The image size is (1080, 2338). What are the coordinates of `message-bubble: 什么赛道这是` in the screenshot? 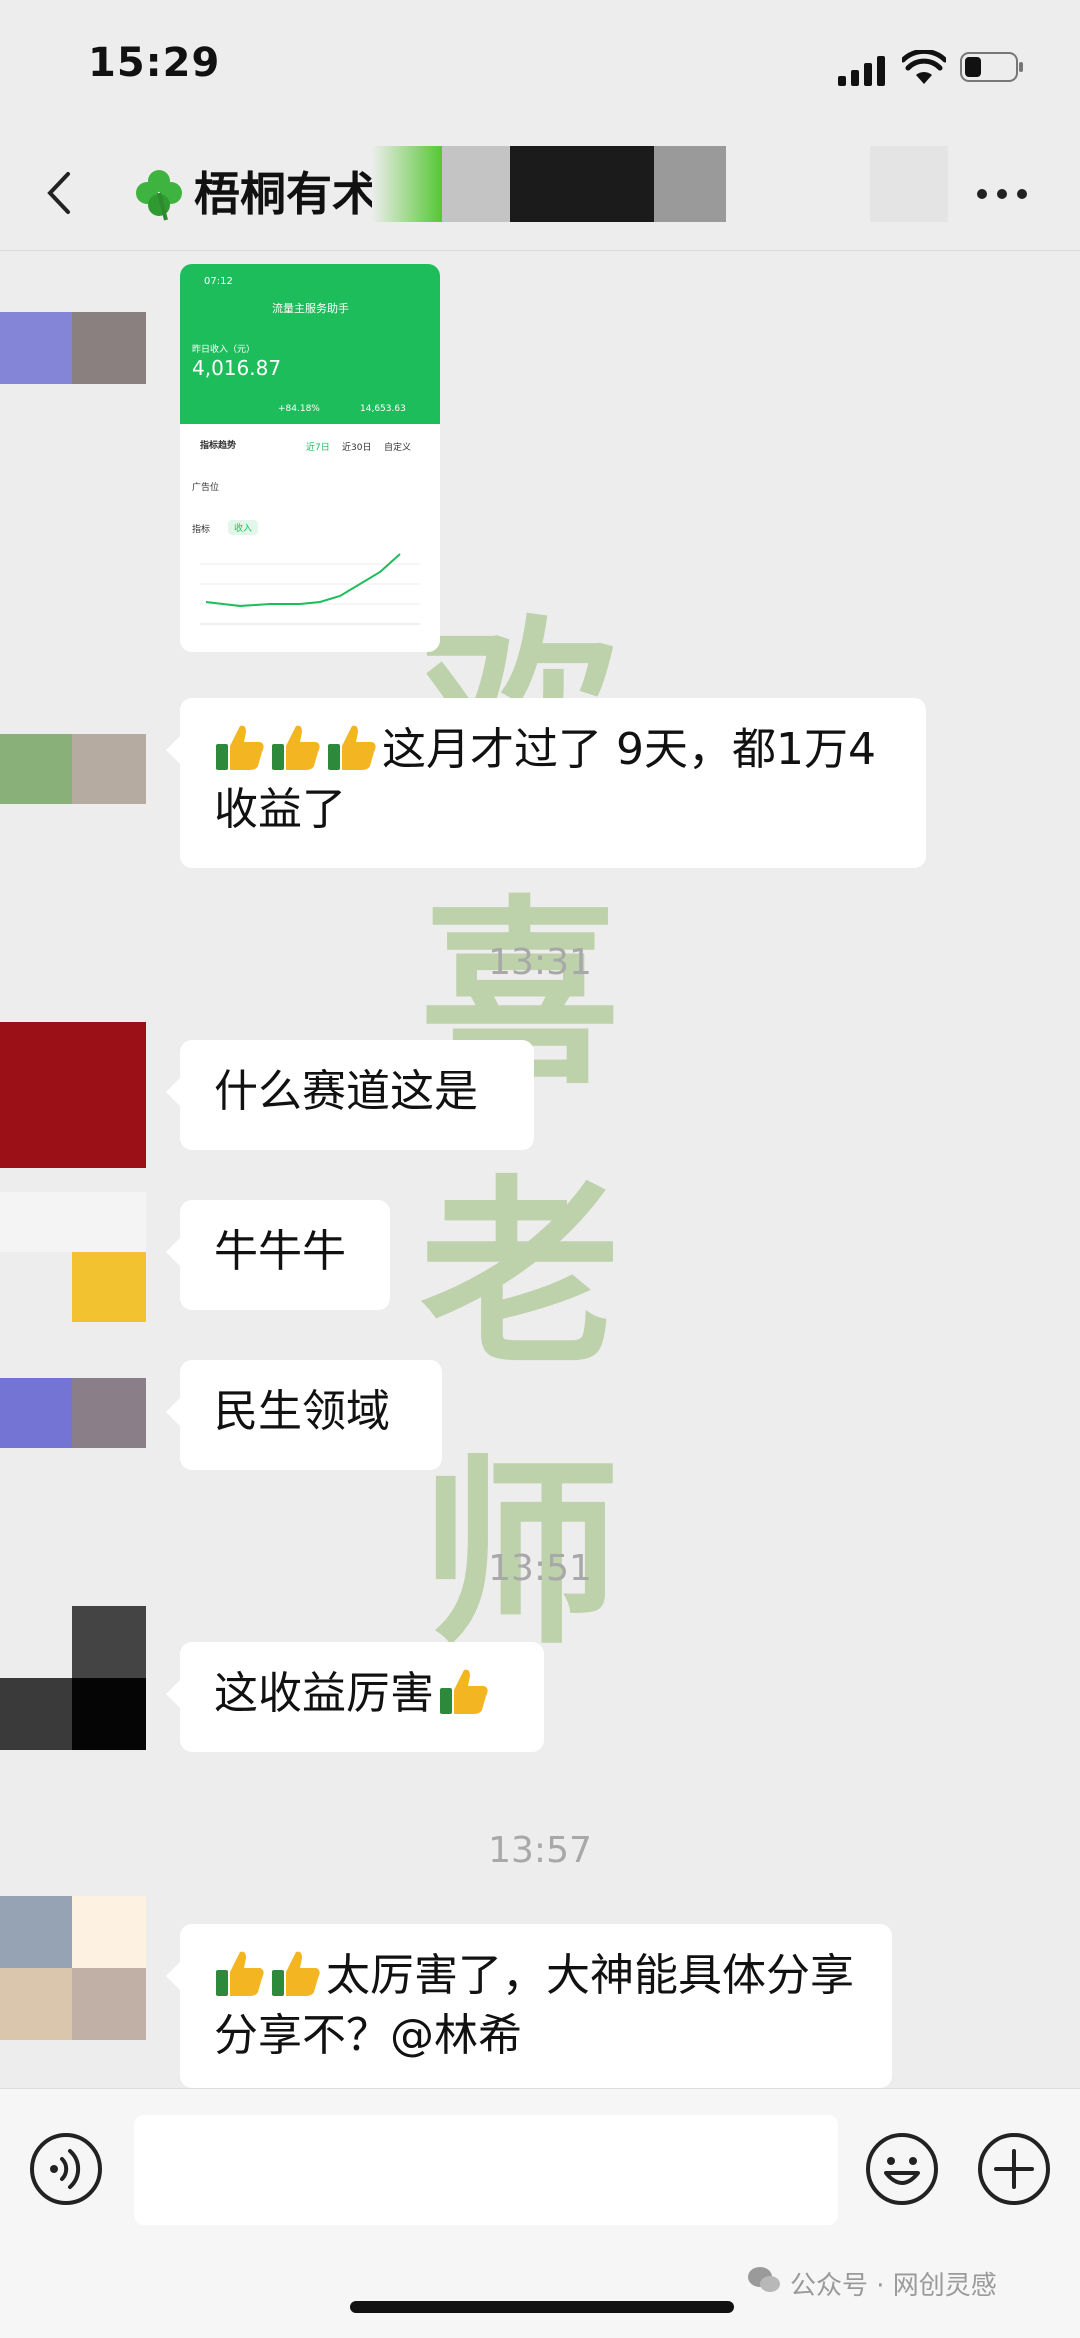 It's located at (350, 1095).